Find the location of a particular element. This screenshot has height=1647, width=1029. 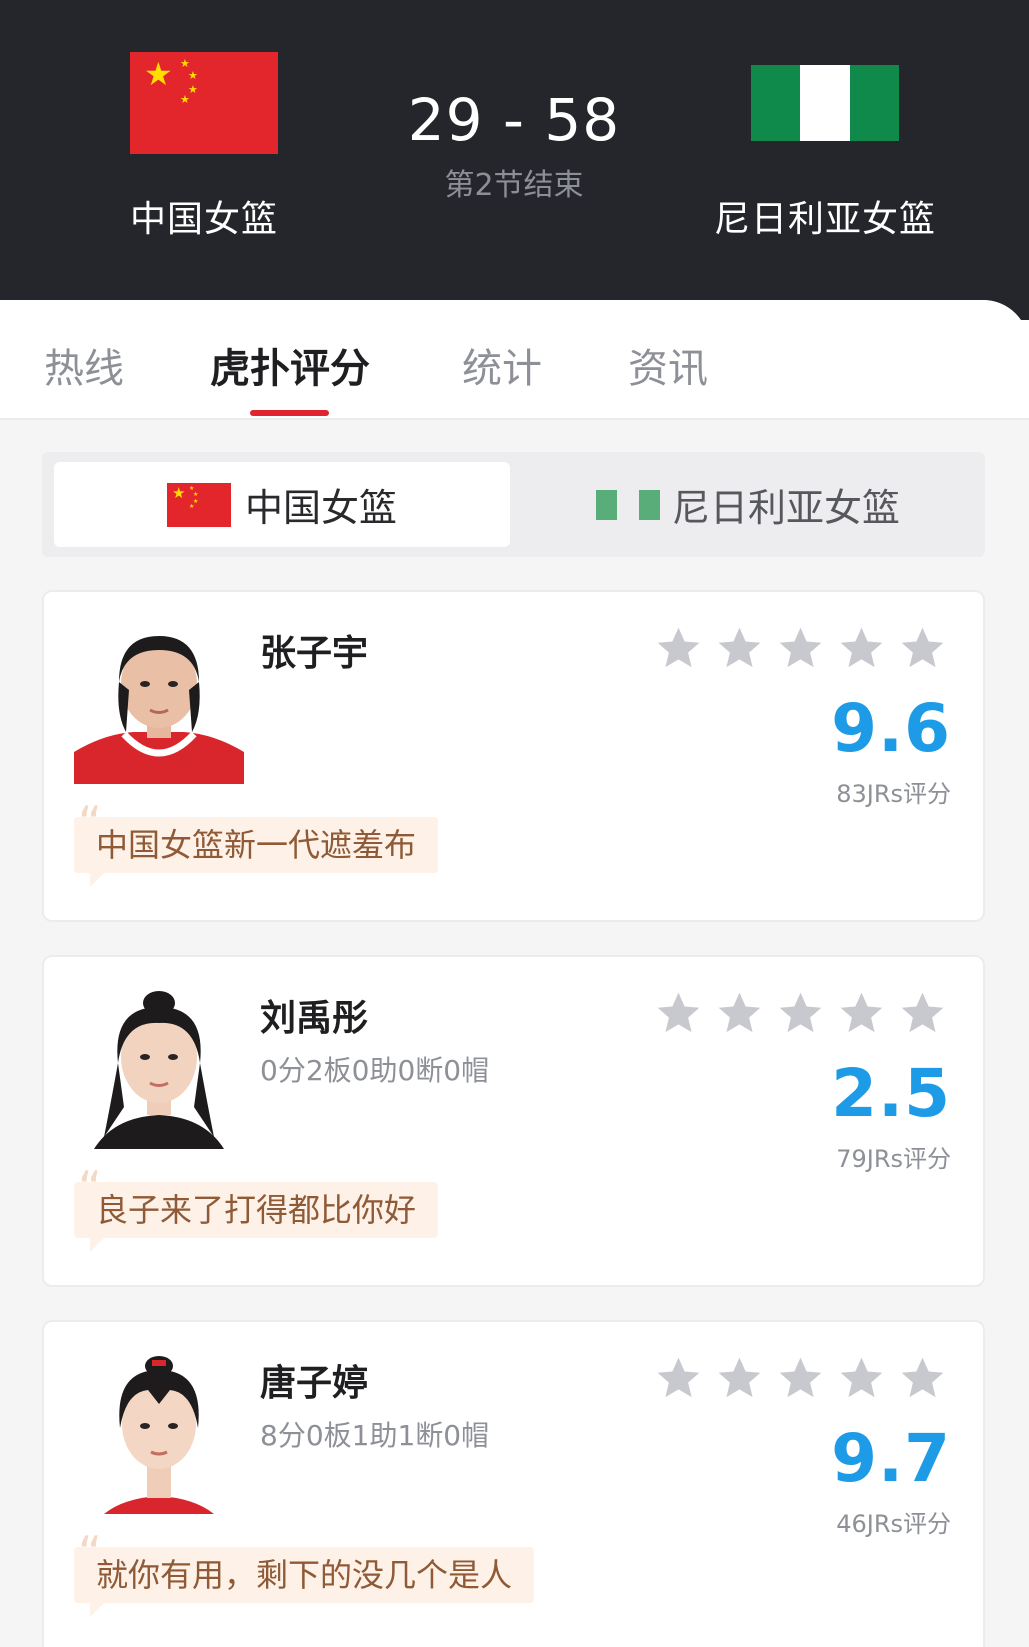

tab-hupu-rating: 虎扑评分 is located at coordinates (290, 365).